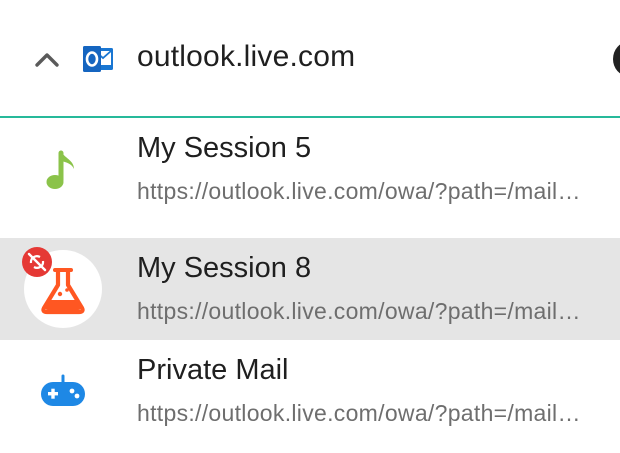 The width and height of the screenshot is (620, 453). I want to click on session-title: Private Mail, so click(213, 370).